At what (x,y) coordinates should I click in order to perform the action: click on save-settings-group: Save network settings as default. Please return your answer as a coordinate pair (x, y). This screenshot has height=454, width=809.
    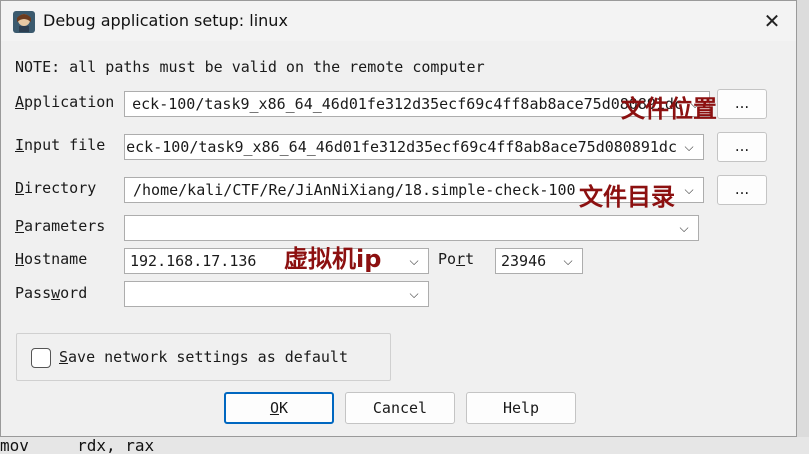
    Looking at the image, I should click on (203, 357).